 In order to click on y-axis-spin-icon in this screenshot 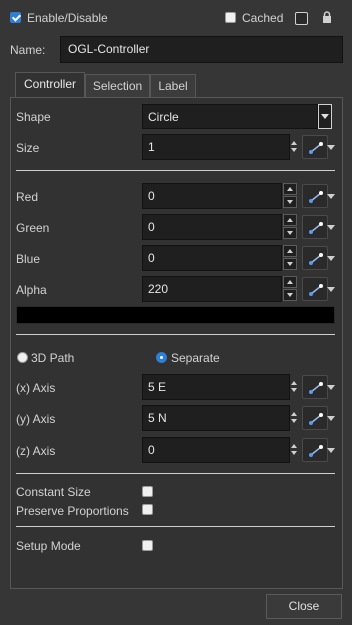, I will do `click(294, 418)`.